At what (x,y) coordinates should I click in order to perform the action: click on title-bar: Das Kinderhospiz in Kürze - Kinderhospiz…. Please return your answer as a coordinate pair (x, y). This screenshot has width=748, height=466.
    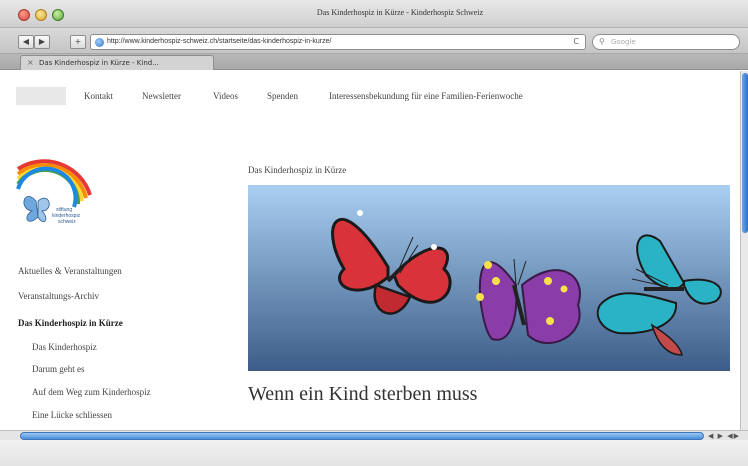
    Looking at the image, I should click on (374, 14).